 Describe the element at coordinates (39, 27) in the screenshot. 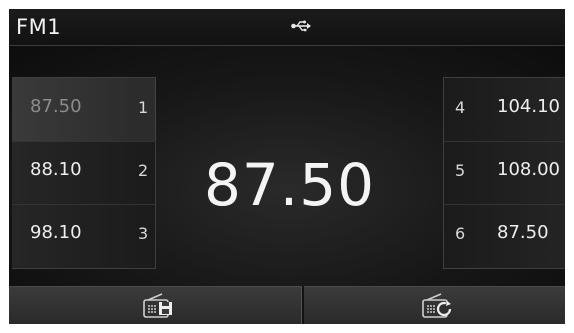

I see `band-label: FM1` at that location.